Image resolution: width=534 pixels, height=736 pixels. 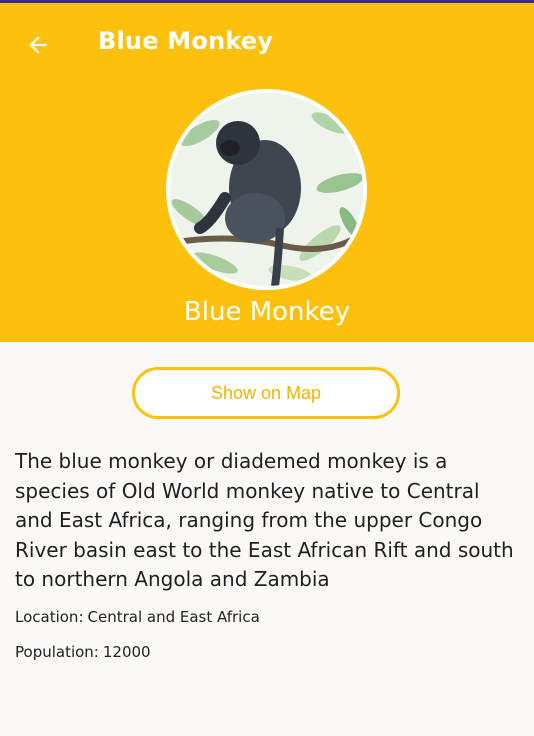 What do you see at coordinates (173, 617) in the screenshot?
I see `location-value: Central and East Africa` at bounding box center [173, 617].